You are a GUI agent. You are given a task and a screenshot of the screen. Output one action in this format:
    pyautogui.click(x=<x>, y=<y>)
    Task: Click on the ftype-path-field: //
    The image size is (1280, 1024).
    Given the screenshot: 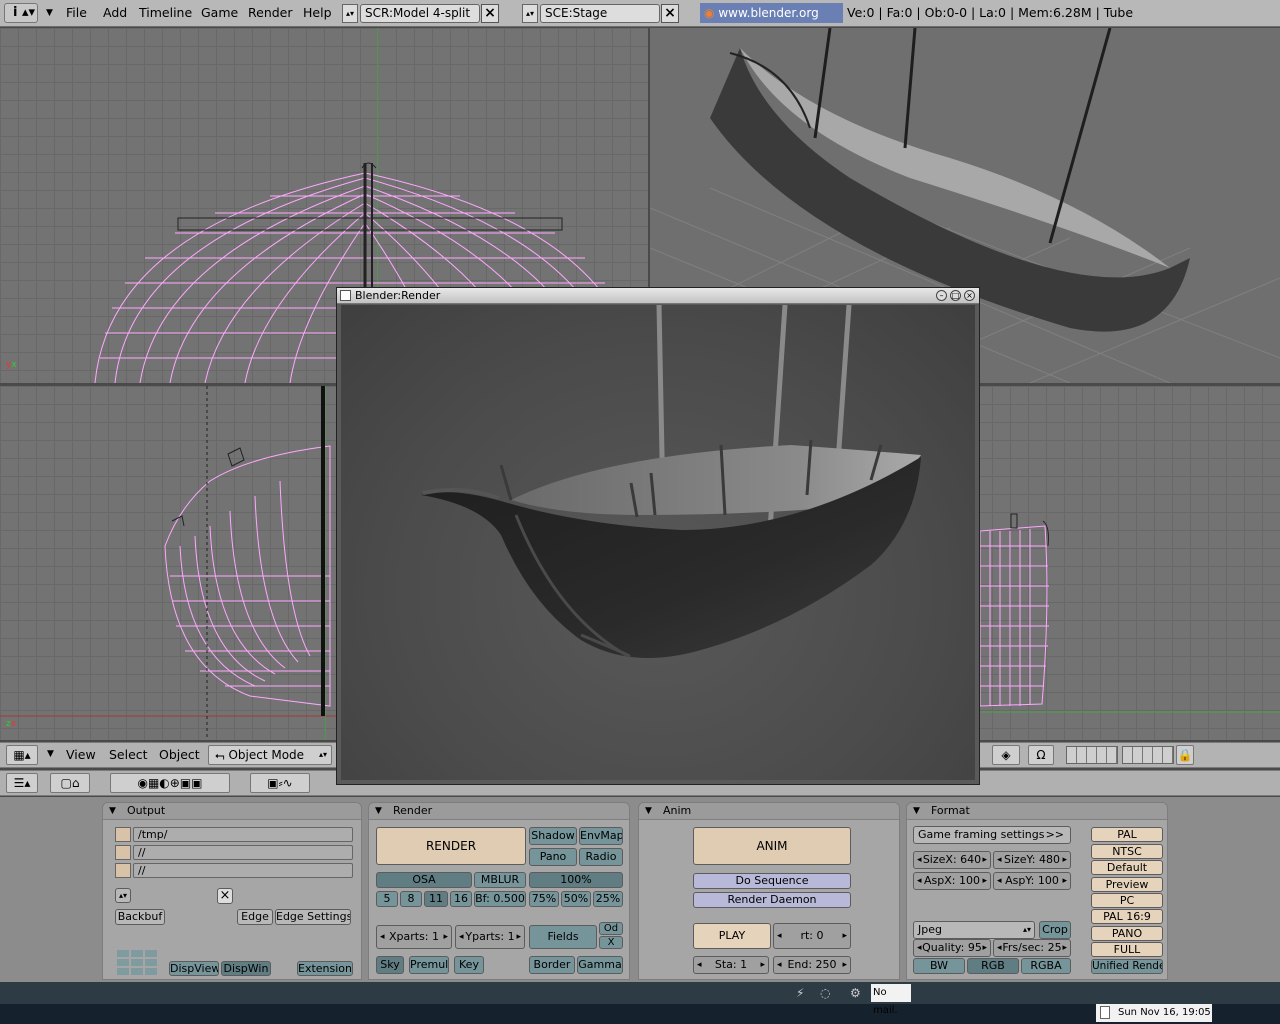 What is the action you would take?
    pyautogui.click(x=243, y=870)
    